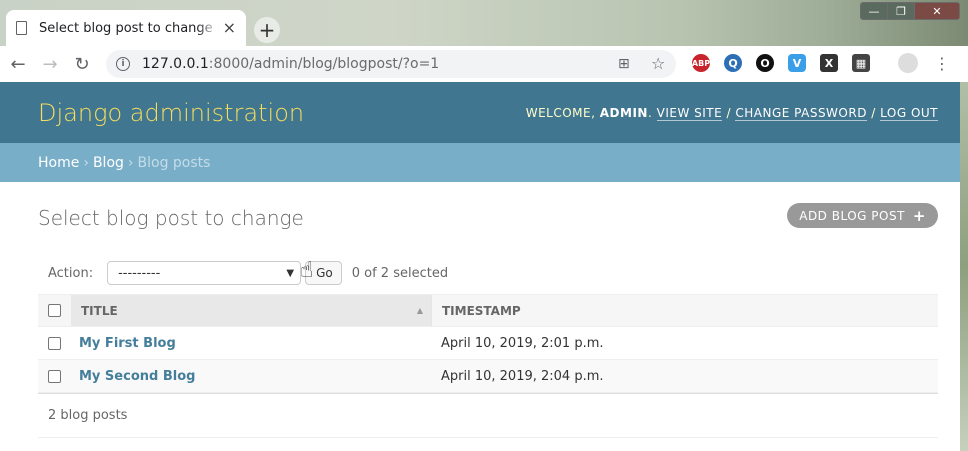 The height and width of the screenshot is (451, 968). What do you see at coordinates (624, 64) in the screenshot?
I see `translate-icon: ⊞` at bounding box center [624, 64].